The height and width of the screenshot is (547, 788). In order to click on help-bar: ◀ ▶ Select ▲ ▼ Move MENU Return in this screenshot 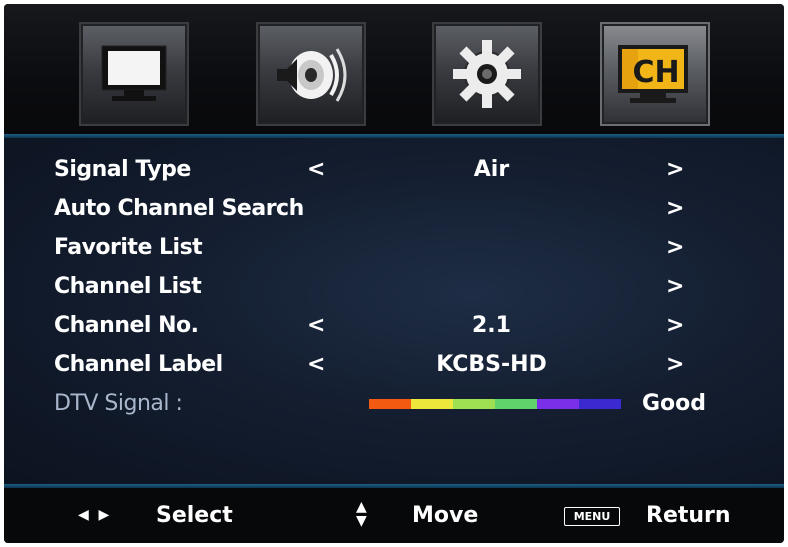, I will do `click(394, 515)`.